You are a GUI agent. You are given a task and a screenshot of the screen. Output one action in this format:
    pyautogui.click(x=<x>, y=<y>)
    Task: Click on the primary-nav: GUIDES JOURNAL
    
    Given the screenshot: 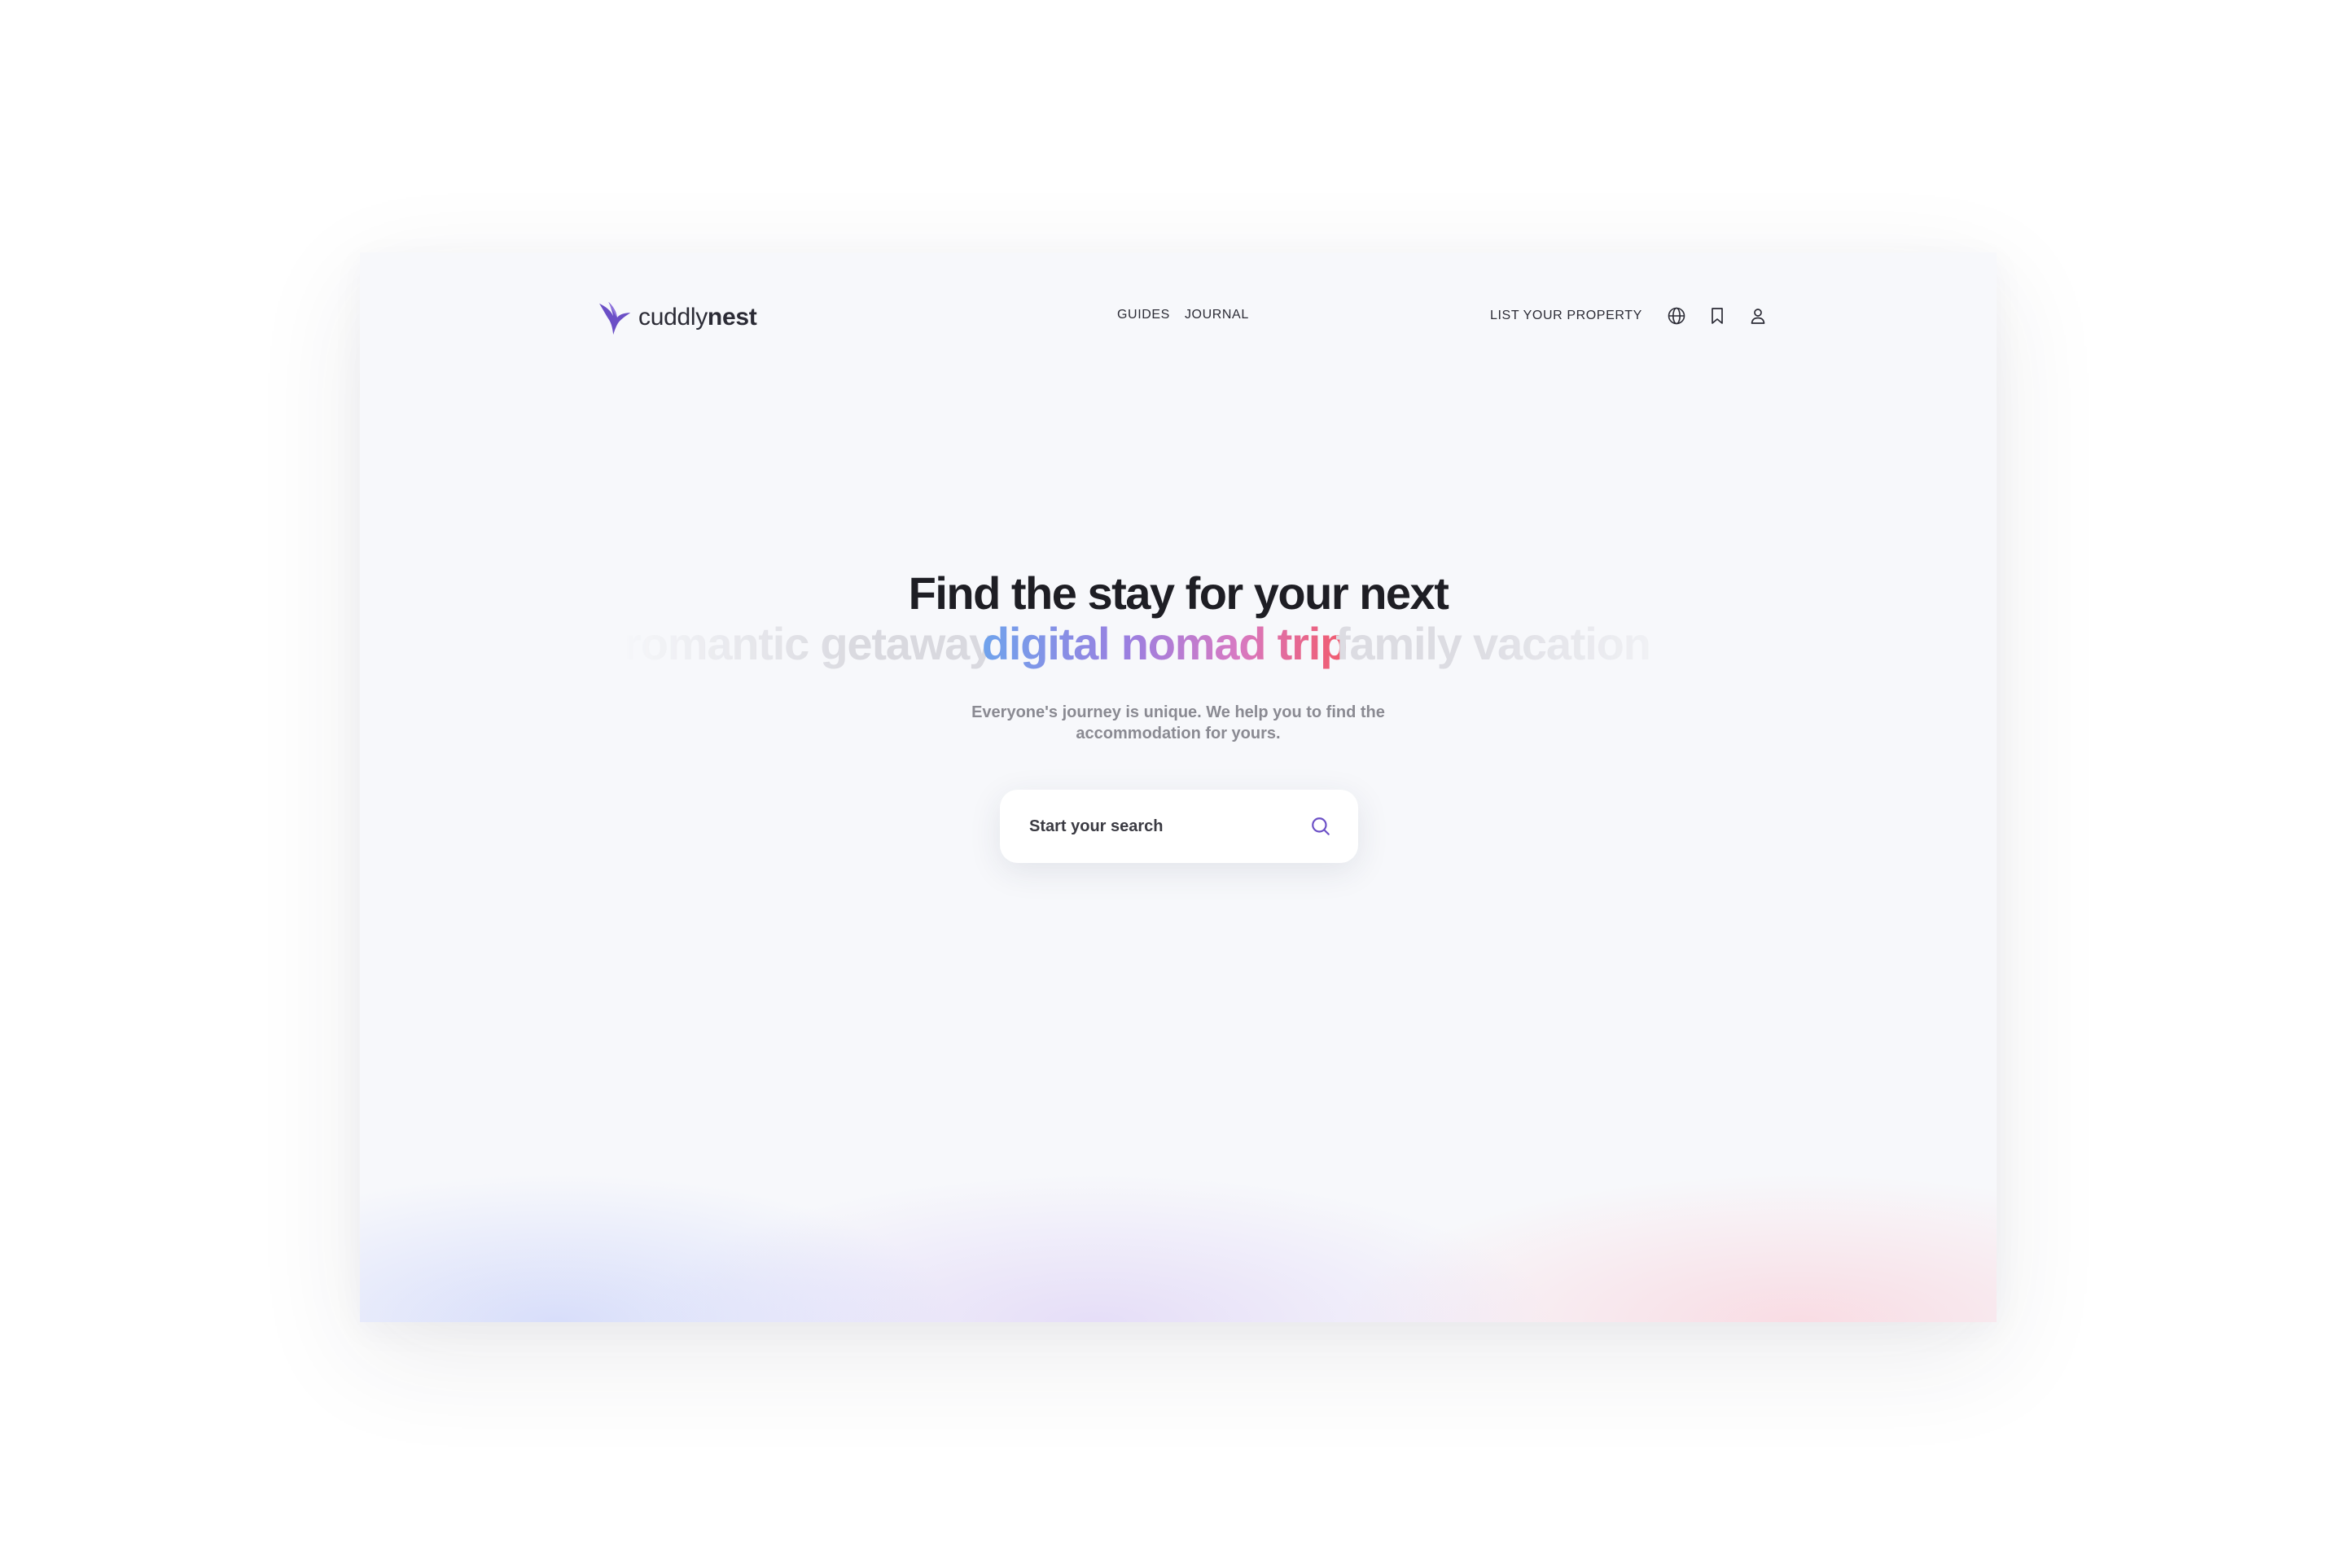 What is the action you would take?
    pyautogui.click(x=1183, y=315)
    